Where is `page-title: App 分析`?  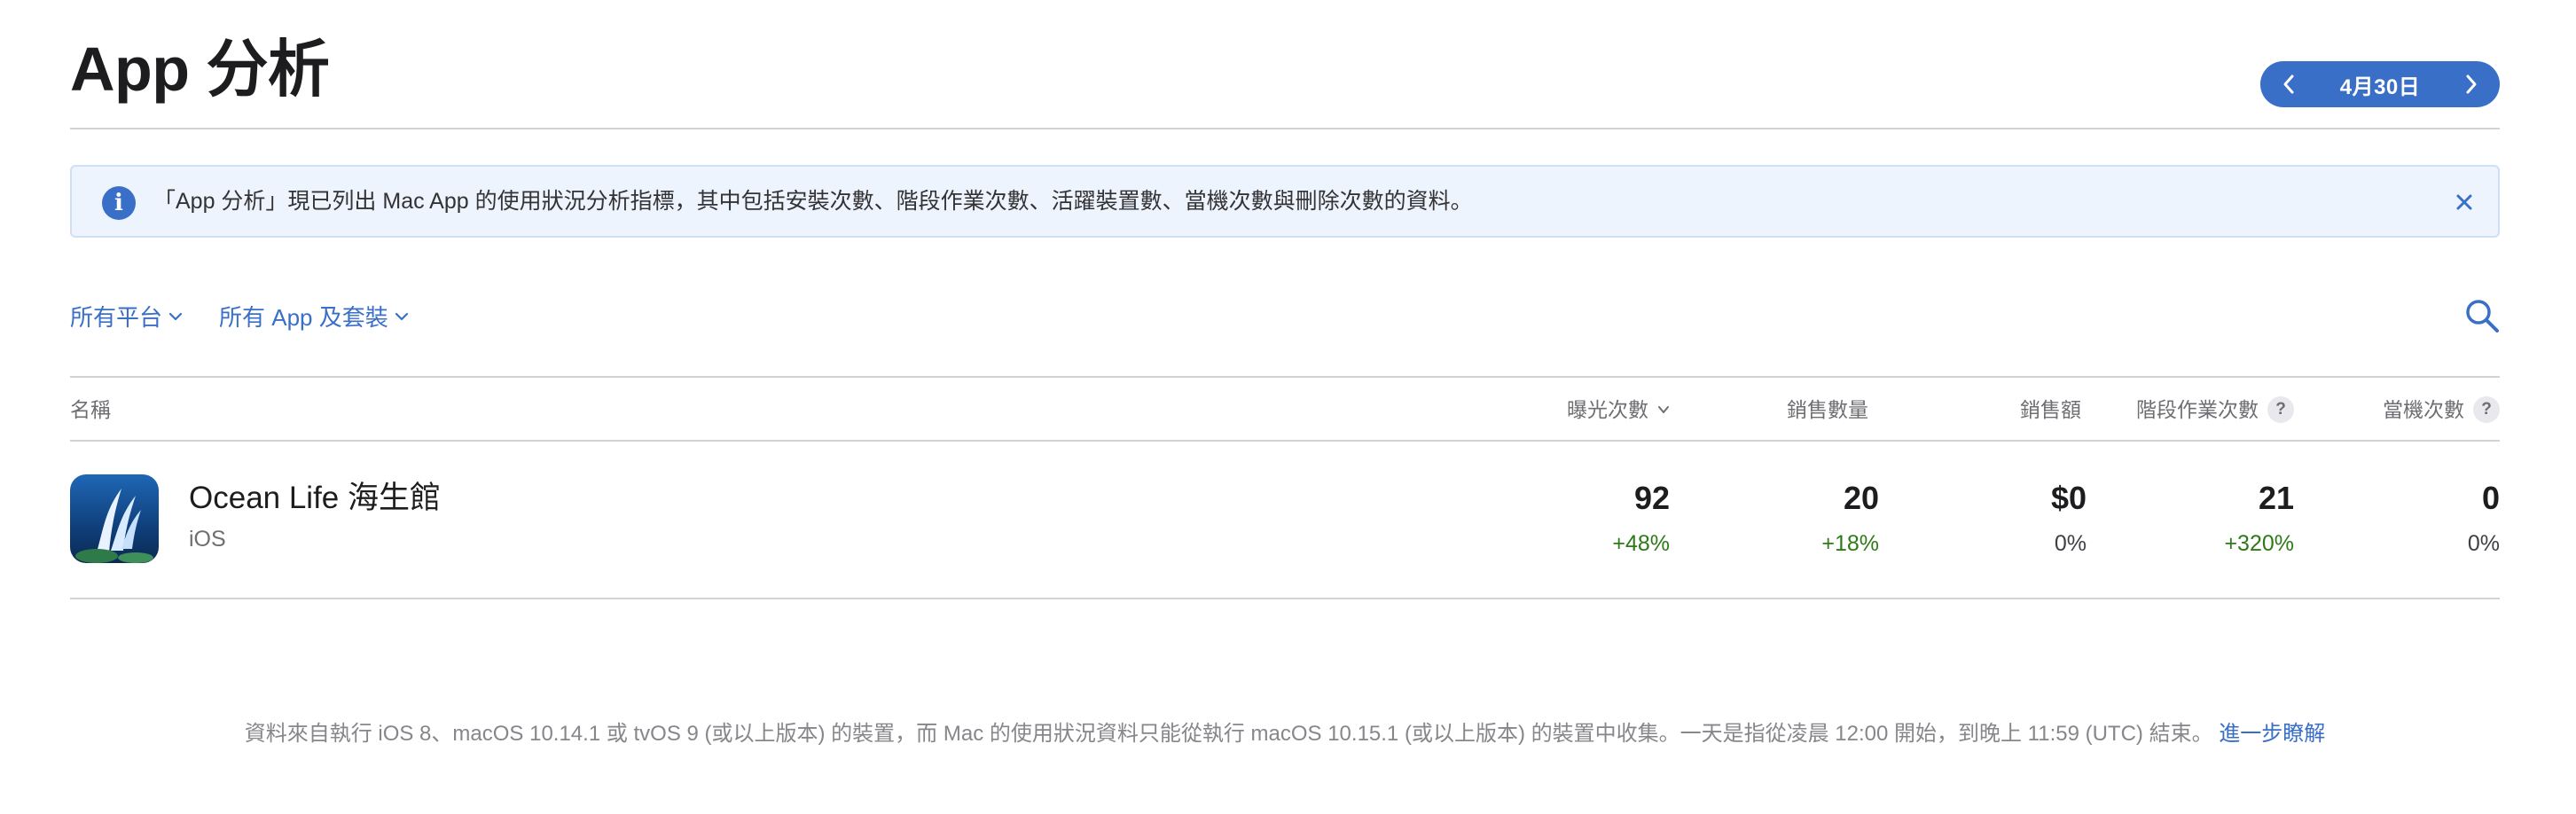 page-title: App 分析 is located at coordinates (200, 69).